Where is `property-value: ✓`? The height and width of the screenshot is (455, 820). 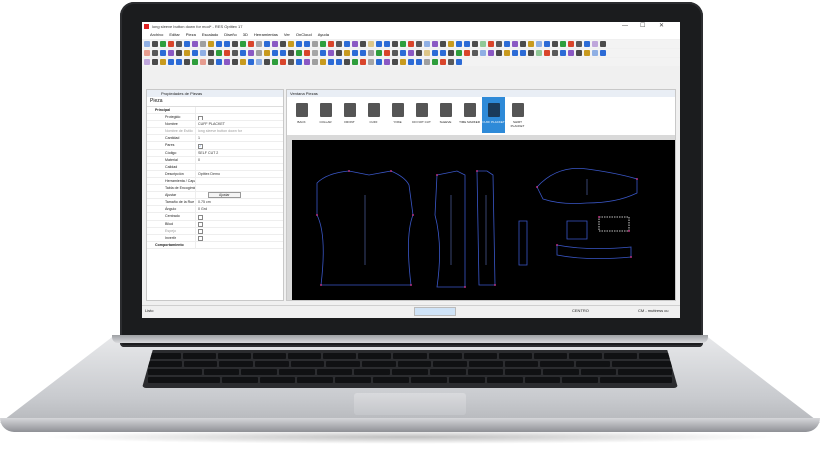
property-value: ✓ is located at coordinates (239, 145).